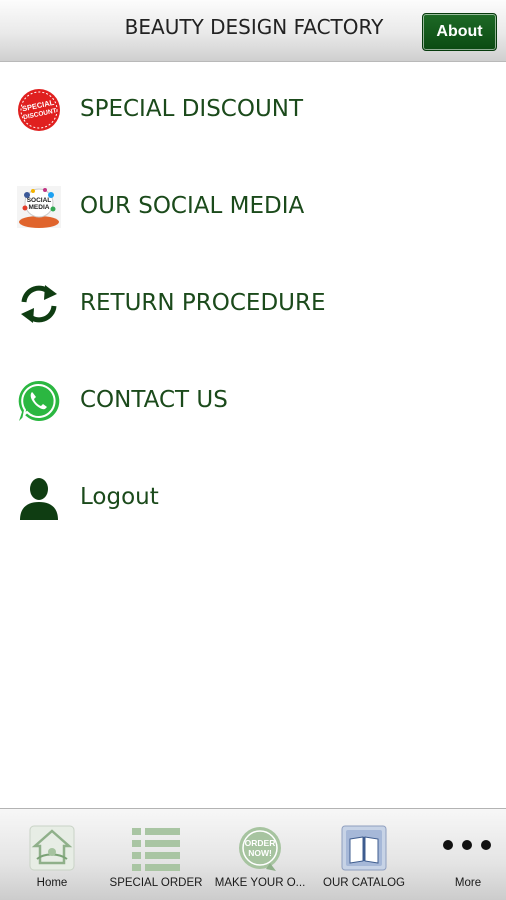  I want to click on menu-item-label: CONTACT US, so click(154, 400).